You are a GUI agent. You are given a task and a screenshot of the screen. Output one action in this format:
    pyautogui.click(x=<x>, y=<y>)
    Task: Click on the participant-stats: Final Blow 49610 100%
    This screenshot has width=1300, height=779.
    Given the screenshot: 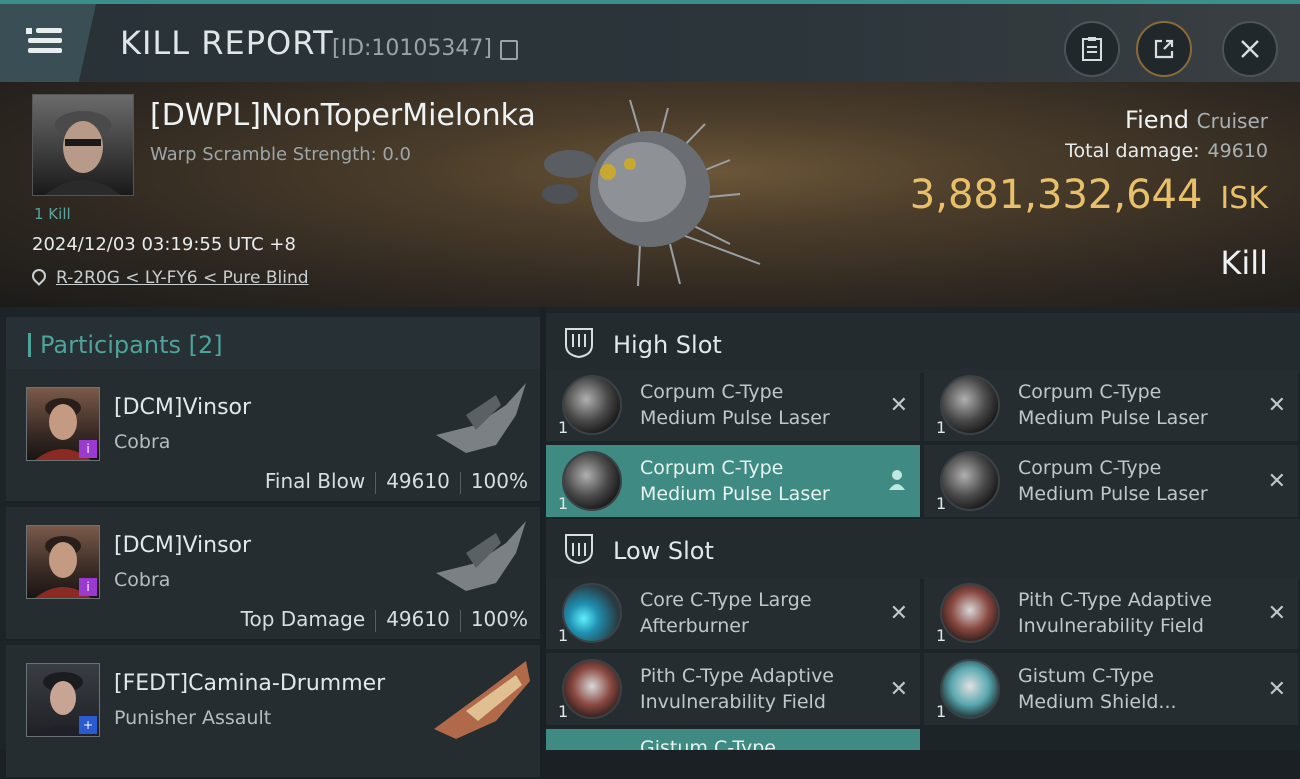 What is the action you would take?
    pyautogui.click(x=396, y=481)
    